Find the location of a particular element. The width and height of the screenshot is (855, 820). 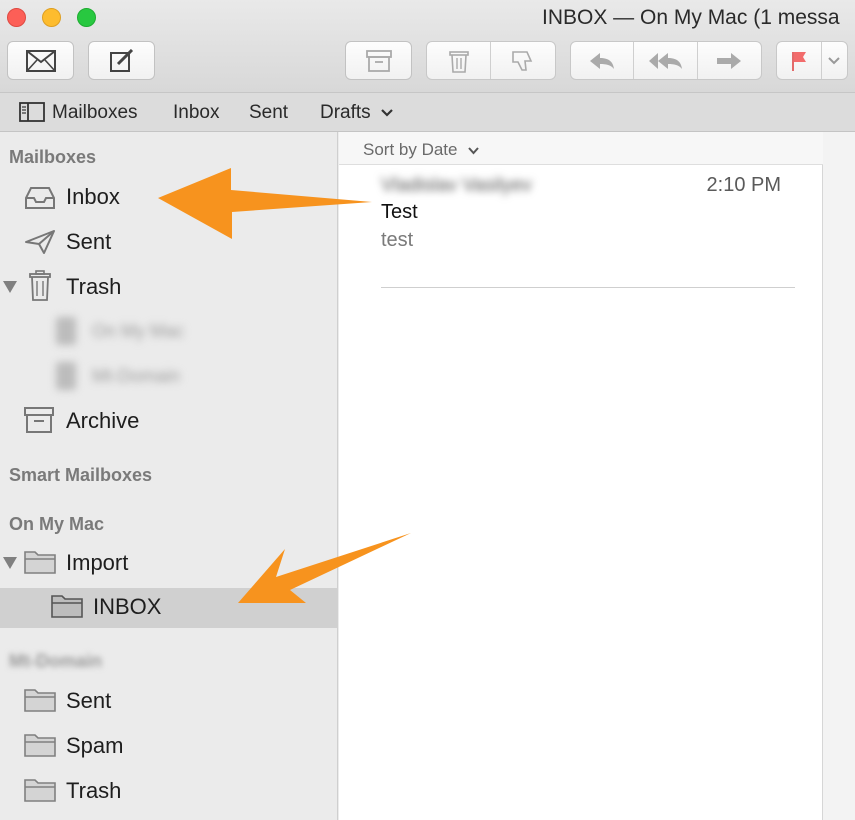

inbox-tray-icon is located at coordinates (40, 198).